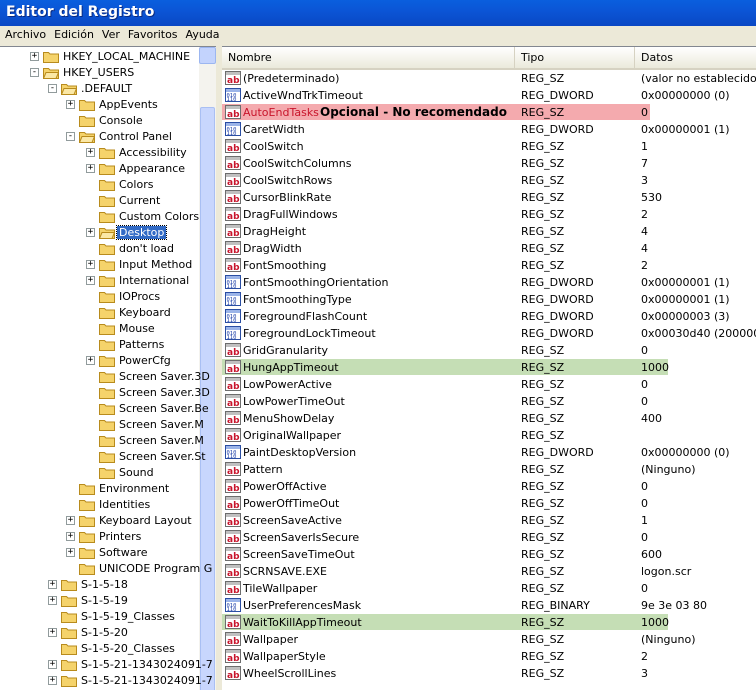 The height and width of the screenshot is (690, 756). I want to click on tree-node: - .DEFAULT, so click(99, 89).